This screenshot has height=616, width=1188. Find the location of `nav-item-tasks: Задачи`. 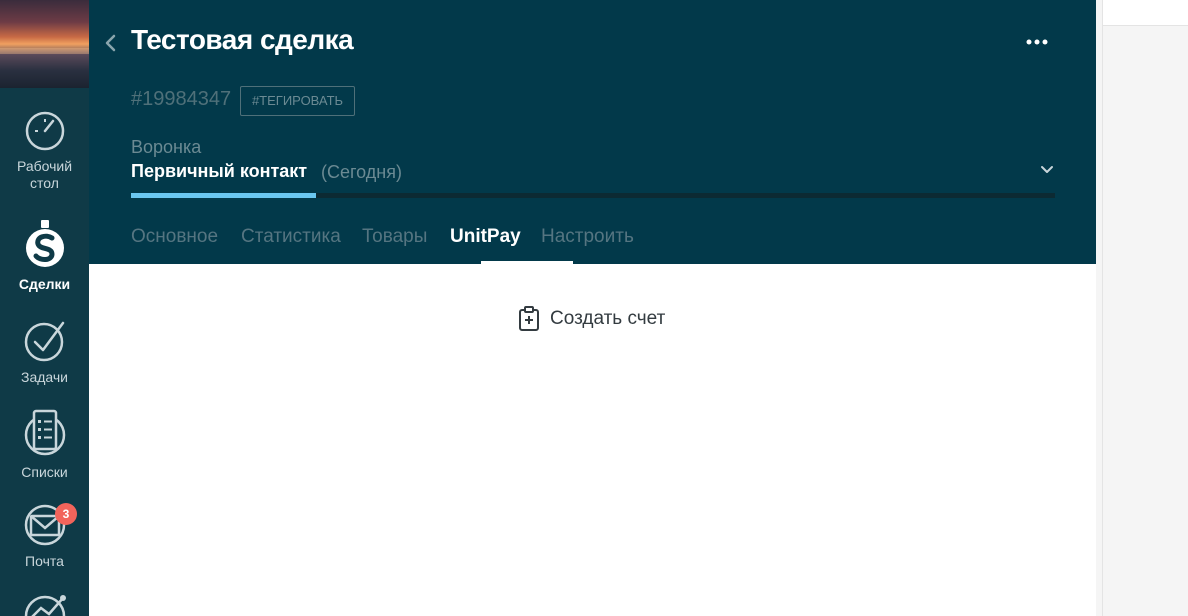

nav-item-tasks: Задачи is located at coordinates (44, 352).